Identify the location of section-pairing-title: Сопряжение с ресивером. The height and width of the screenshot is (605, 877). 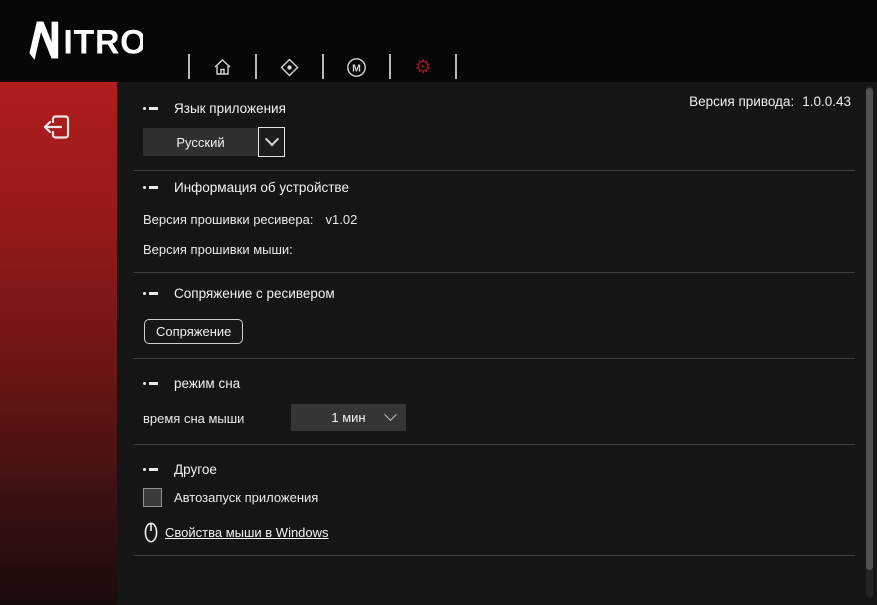
(254, 293).